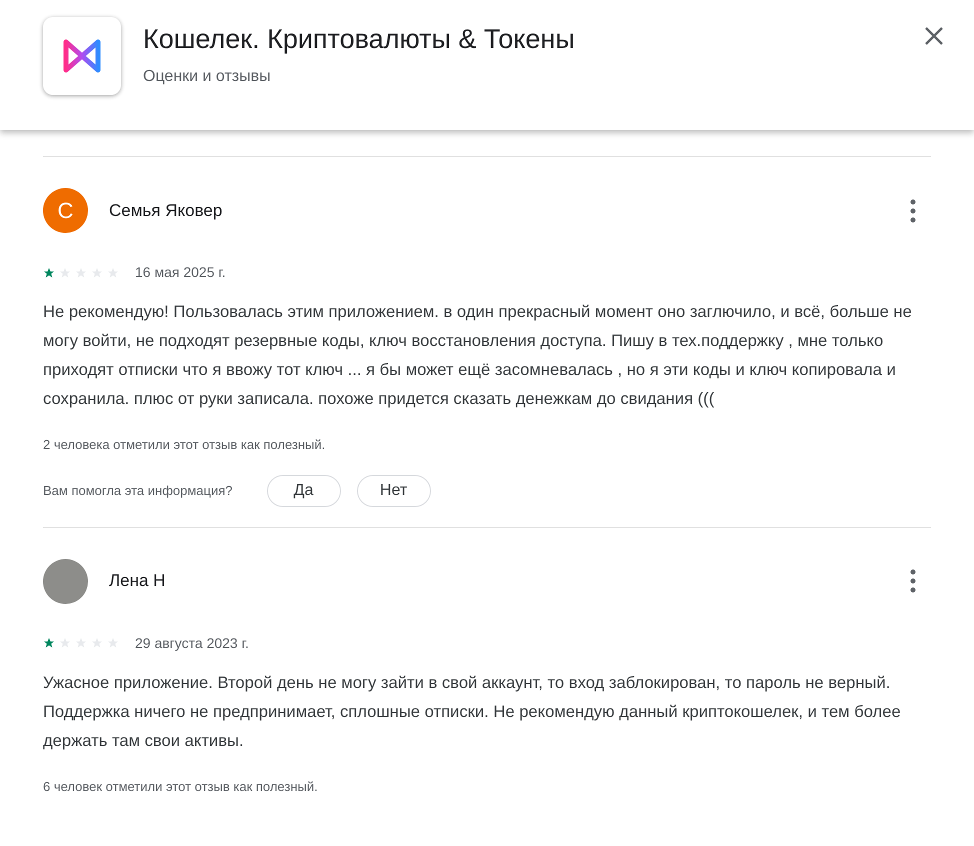 The height and width of the screenshot is (846, 974). What do you see at coordinates (65, 210) in the screenshot?
I see `avatar: С` at bounding box center [65, 210].